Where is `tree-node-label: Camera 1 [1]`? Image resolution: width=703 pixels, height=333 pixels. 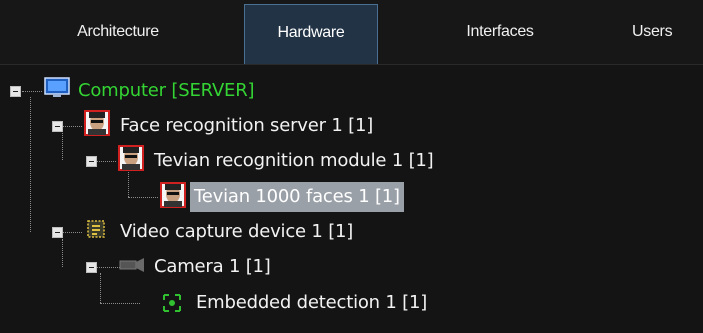 tree-node-label: Camera 1 [1] is located at coordinates (212, 266).